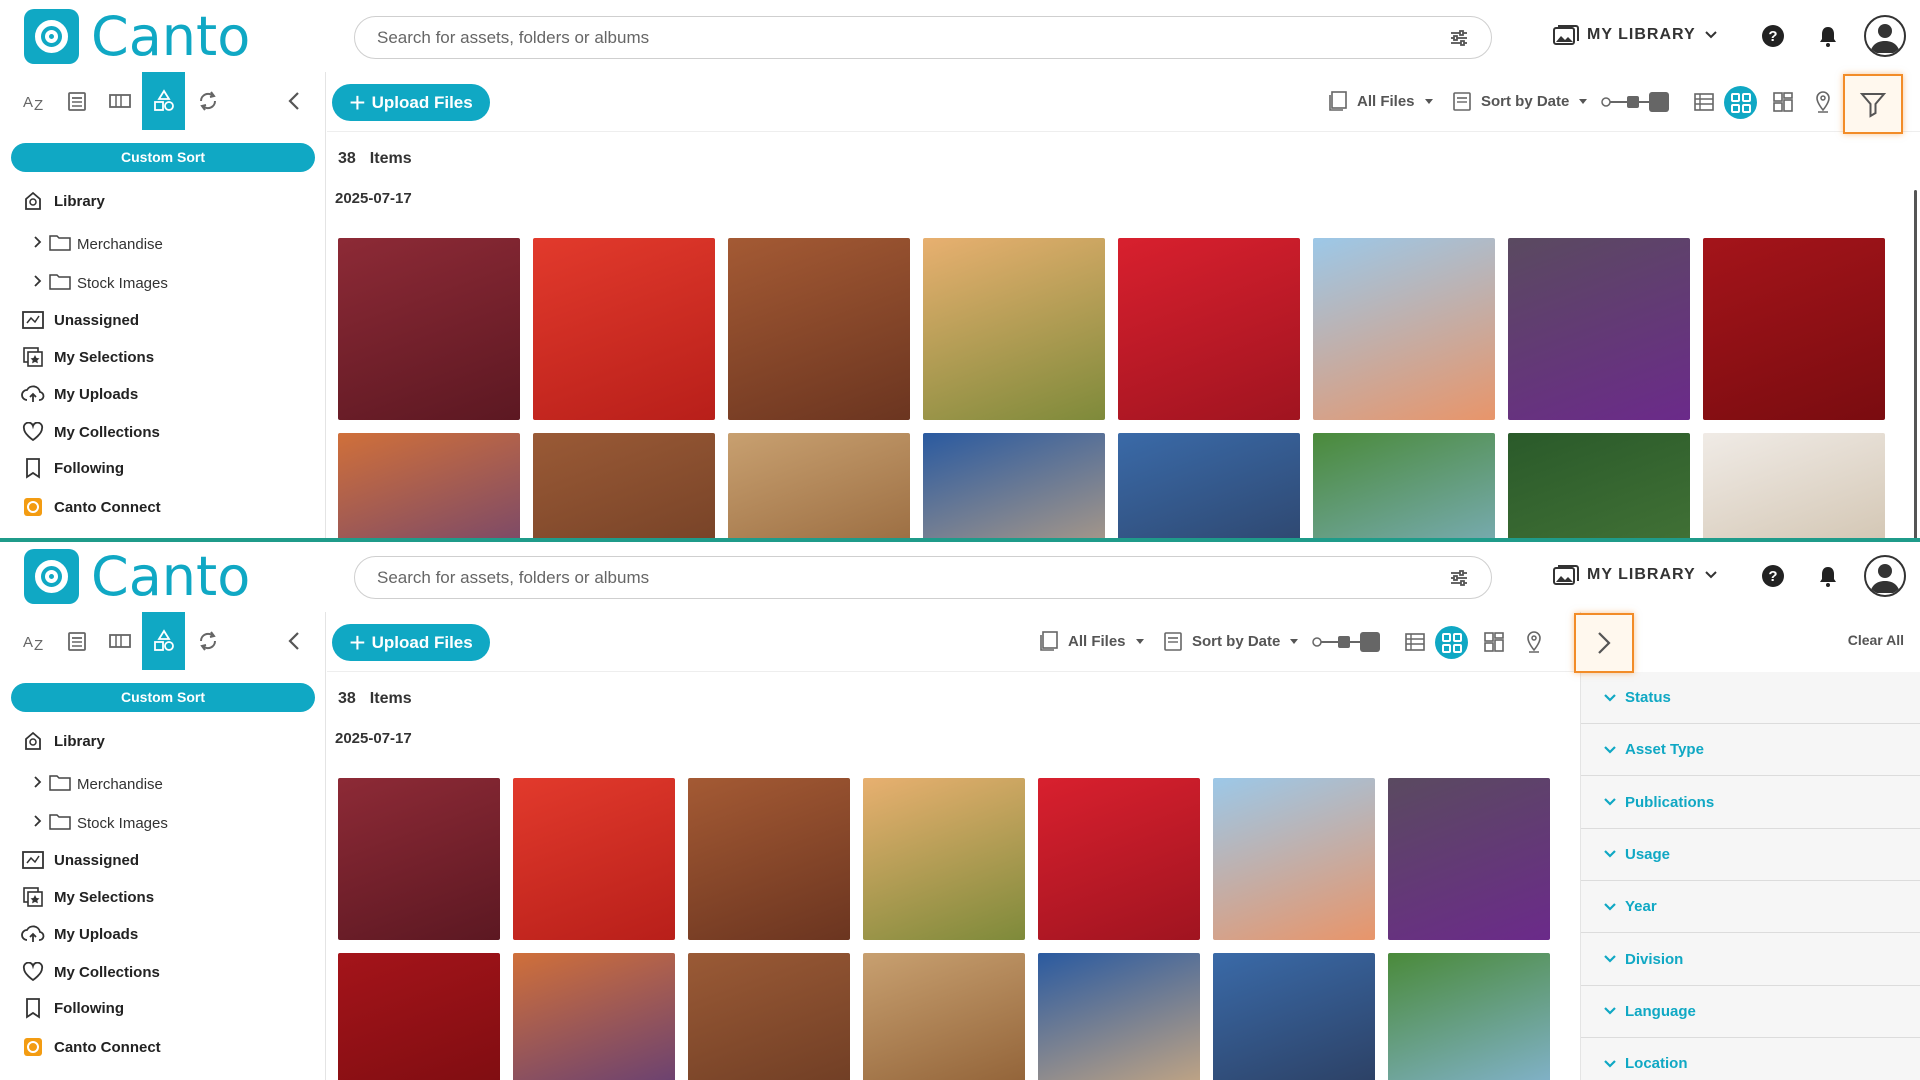 Image resolution: width=1920 pixels, height=1080 pixels. I want to click on thumbnail-size-slider, so click(1346, 642).